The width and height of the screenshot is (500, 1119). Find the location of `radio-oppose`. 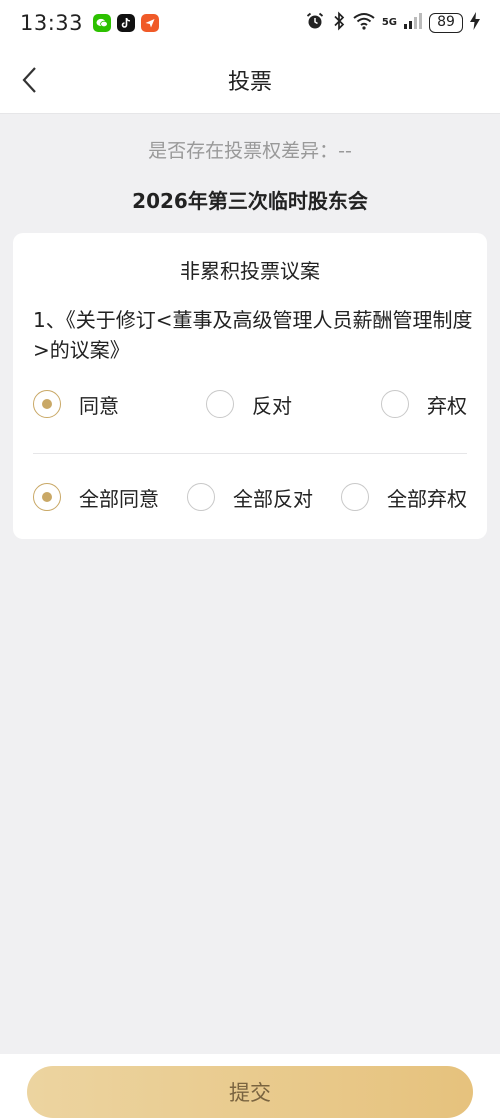

radio-oppose is located at coordinates (220, 404).